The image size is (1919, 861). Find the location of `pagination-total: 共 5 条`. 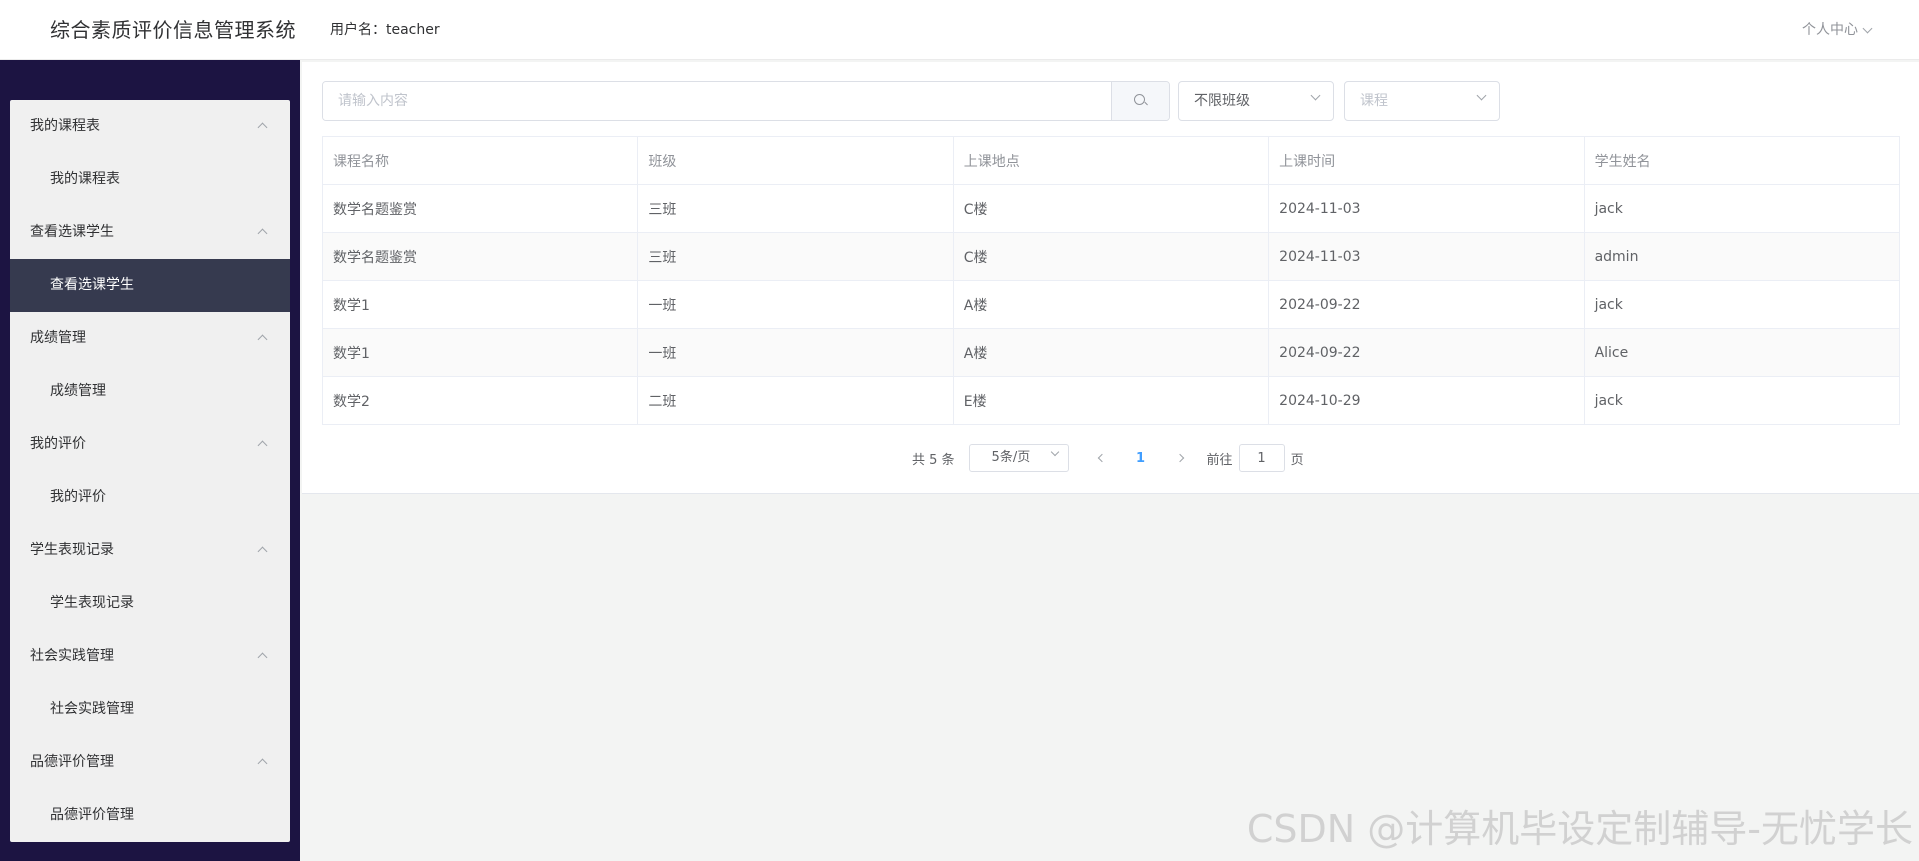

pagination-total: 共 5 条 is located at coordinates (933, 460).